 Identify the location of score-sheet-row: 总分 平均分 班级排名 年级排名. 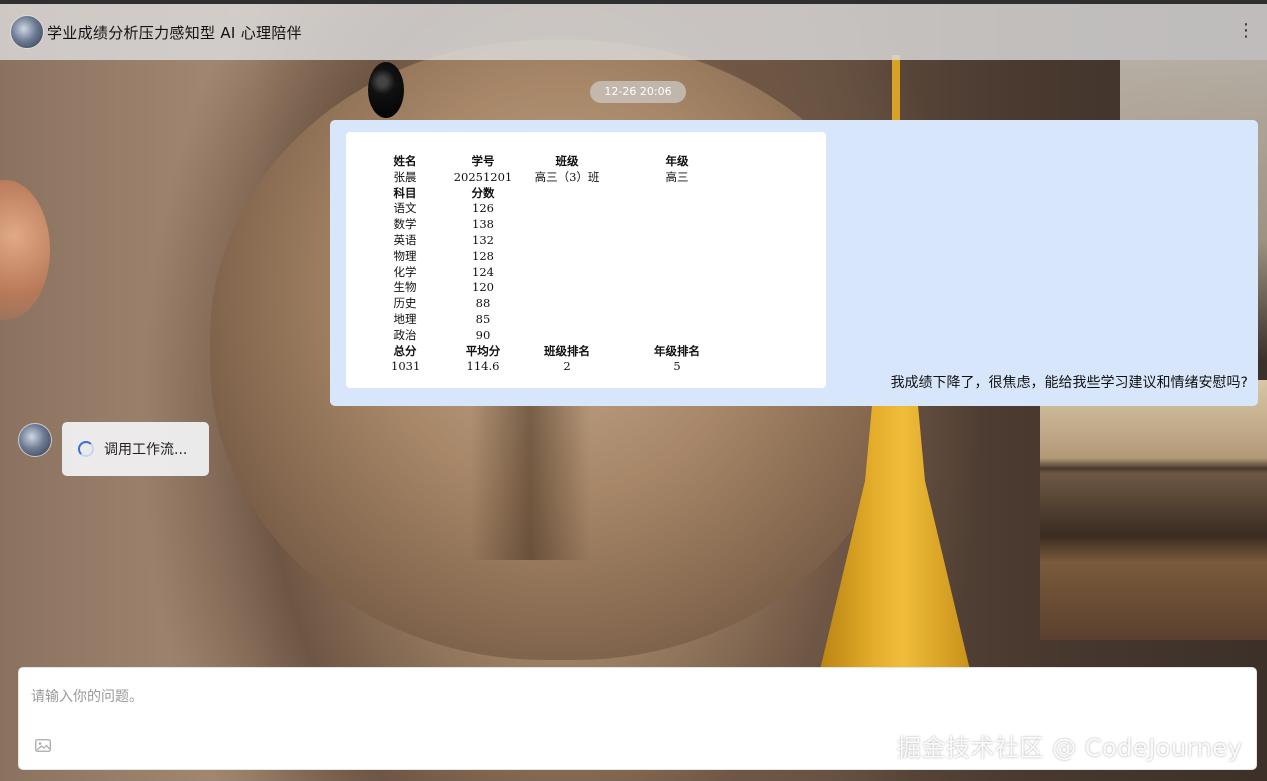
(569, 352).